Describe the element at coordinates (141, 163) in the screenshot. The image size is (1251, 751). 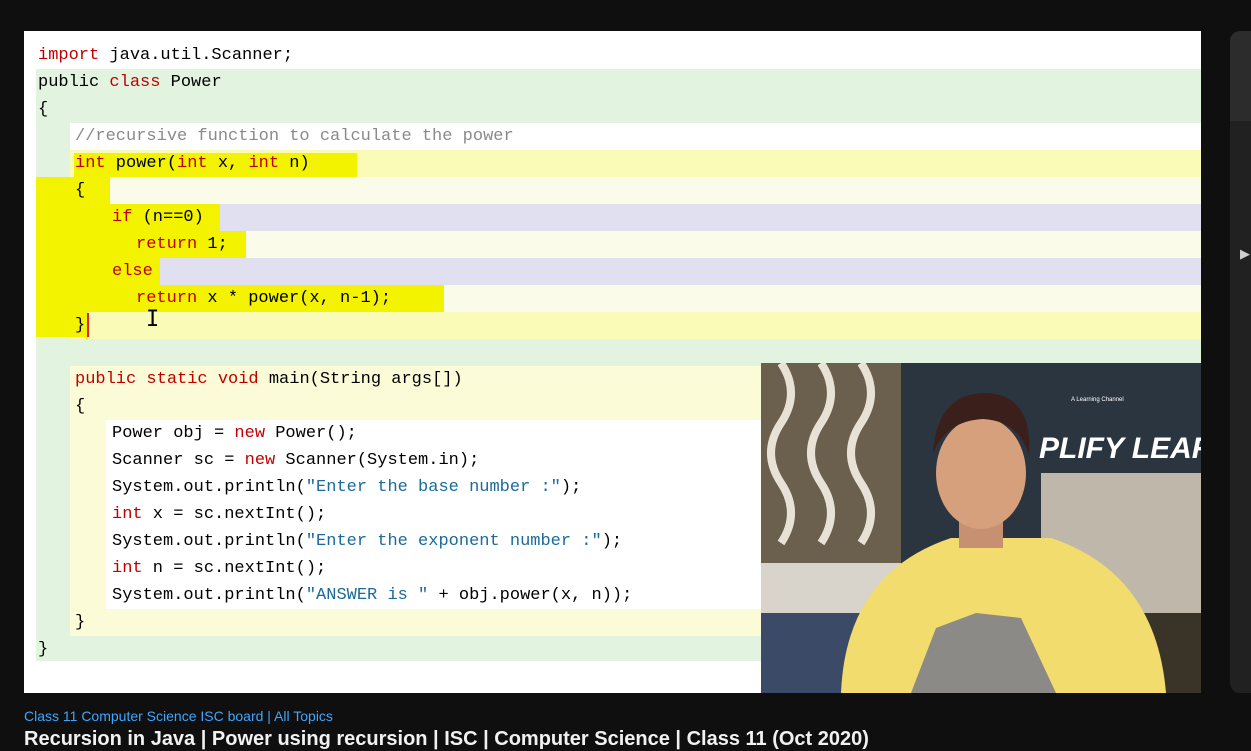
I see `code-token: power(` at that location.